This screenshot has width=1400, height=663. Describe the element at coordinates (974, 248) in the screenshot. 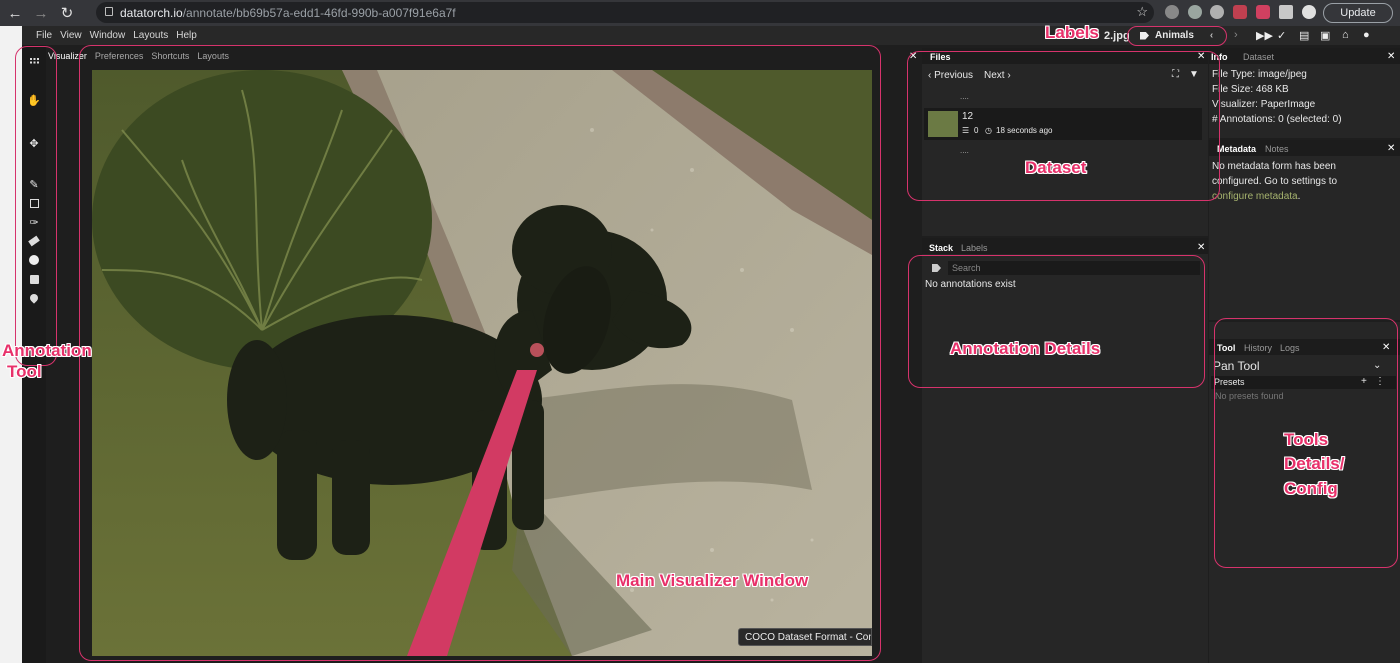

I see `tab-labels: Labels` at that location.